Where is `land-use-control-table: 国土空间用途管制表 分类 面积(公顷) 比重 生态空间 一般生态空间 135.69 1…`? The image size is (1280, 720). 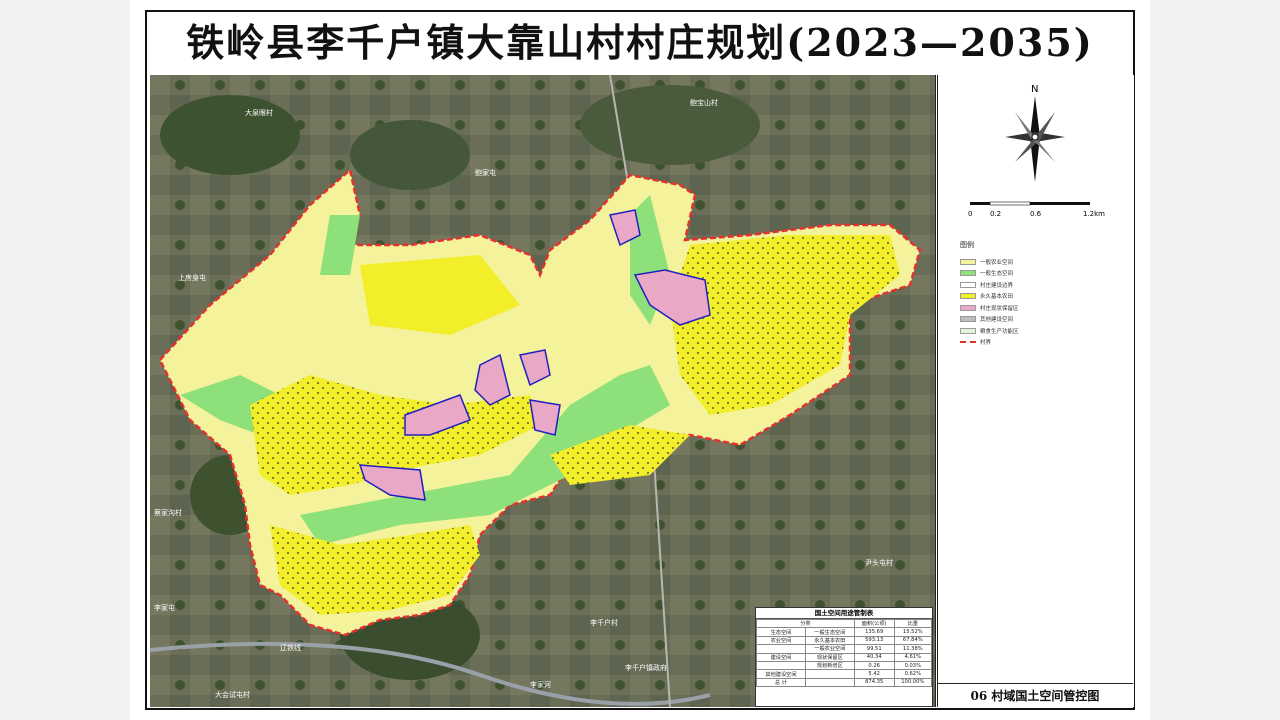 land-use-control-table: 国土空间用途管制表 分类 面积(公顷) 比重 生态空间 一般生态空间 135.69 1… is located at coordinates (844, 657).